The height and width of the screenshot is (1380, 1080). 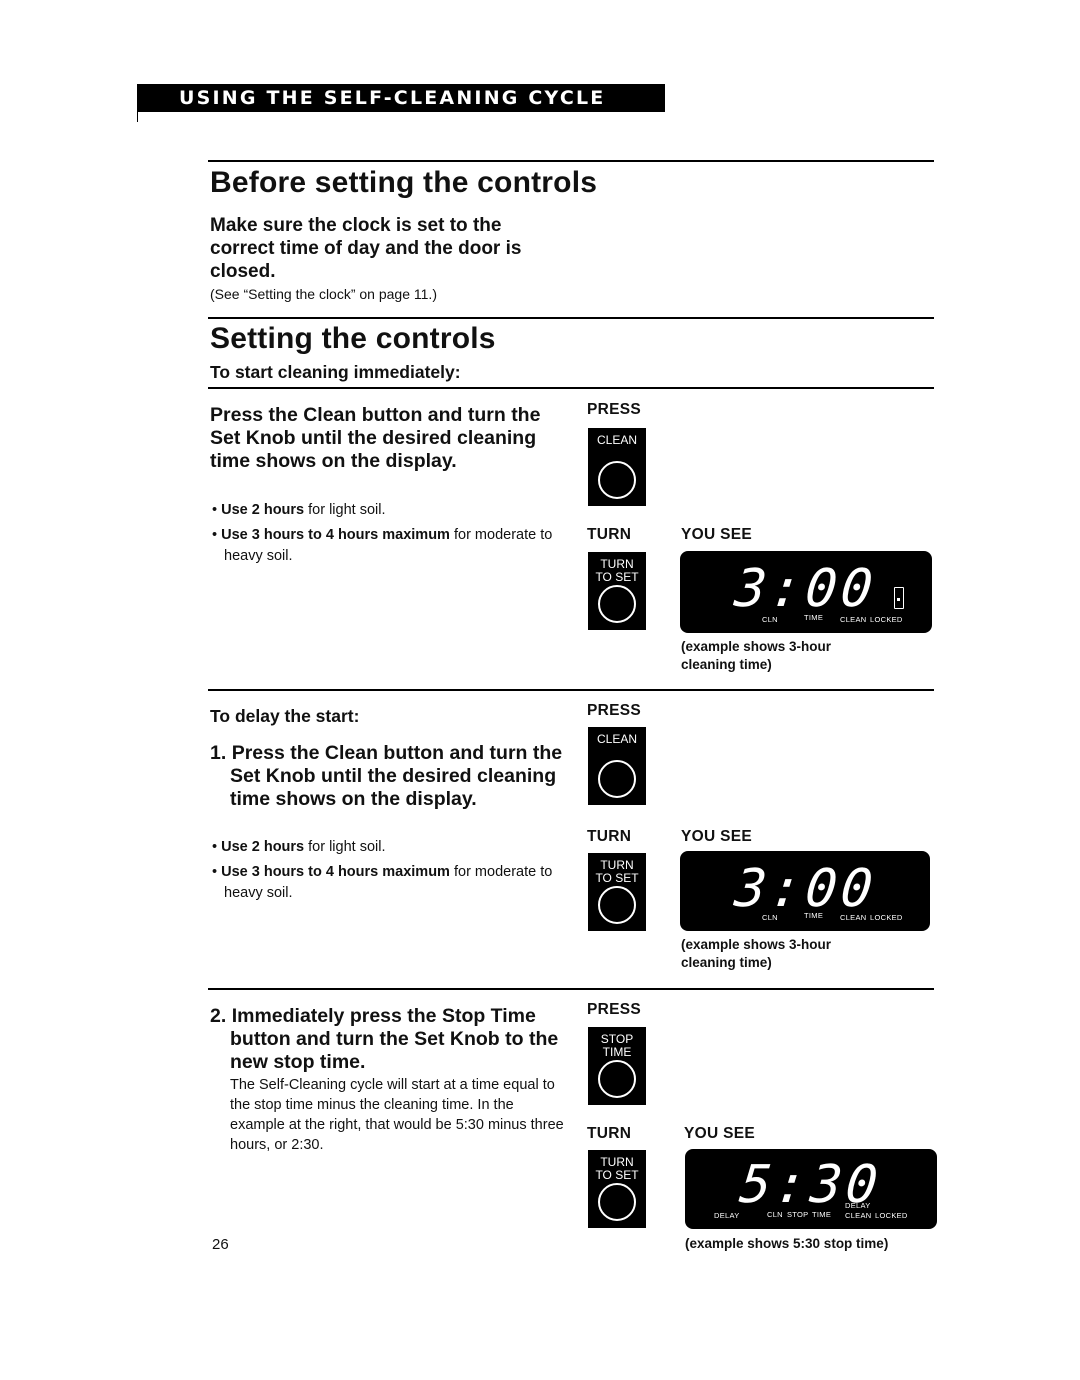 What do you see at coordinates (137, 117) in the screenshot?
I see `banner-tick` at bounding box center [137, 117].